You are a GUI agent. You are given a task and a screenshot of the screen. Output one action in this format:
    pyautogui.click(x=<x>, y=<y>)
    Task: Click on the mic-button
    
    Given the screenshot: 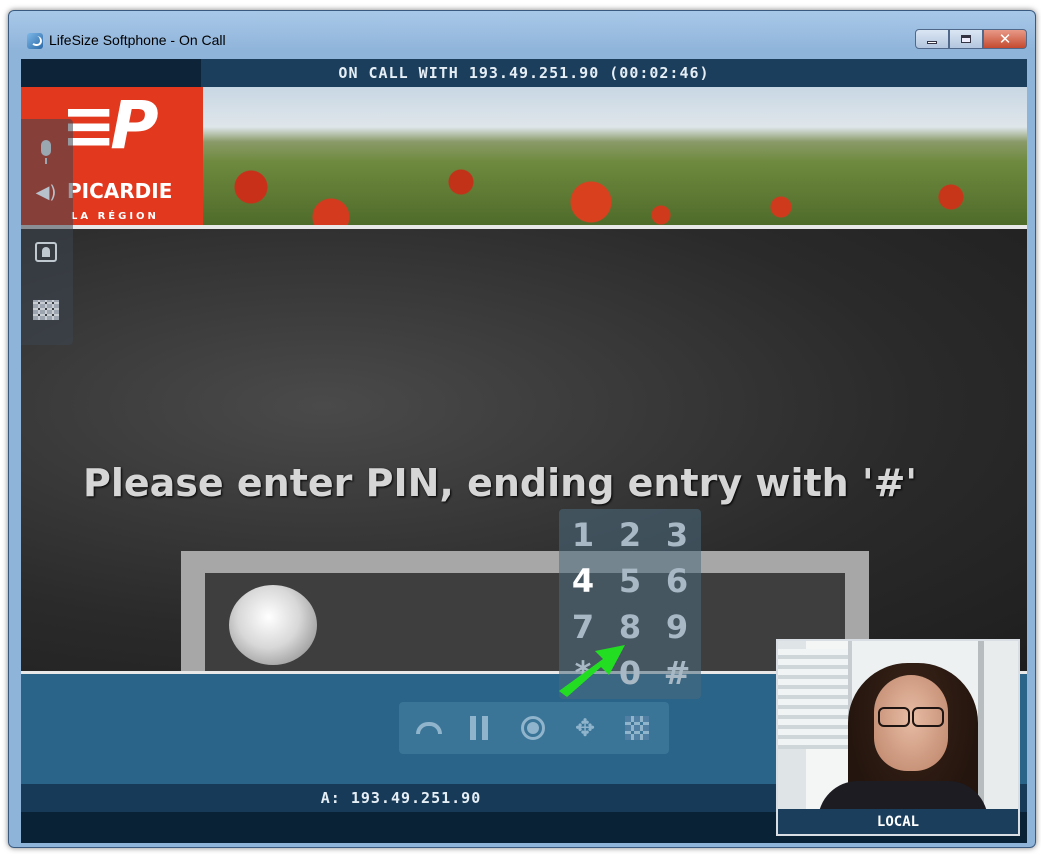 What is the action you would take?
    pyautogui.click(x=46, y=148)
    